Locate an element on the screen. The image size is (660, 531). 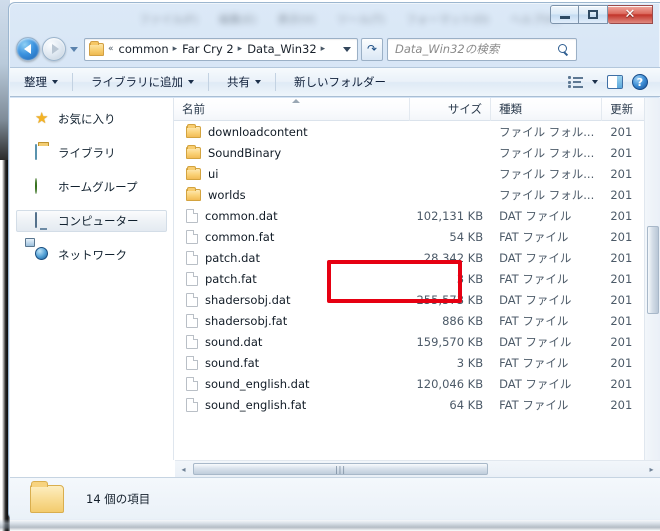
column-headers: 名前 サイズ 種類 更新 is located at coordinates (417, 109).